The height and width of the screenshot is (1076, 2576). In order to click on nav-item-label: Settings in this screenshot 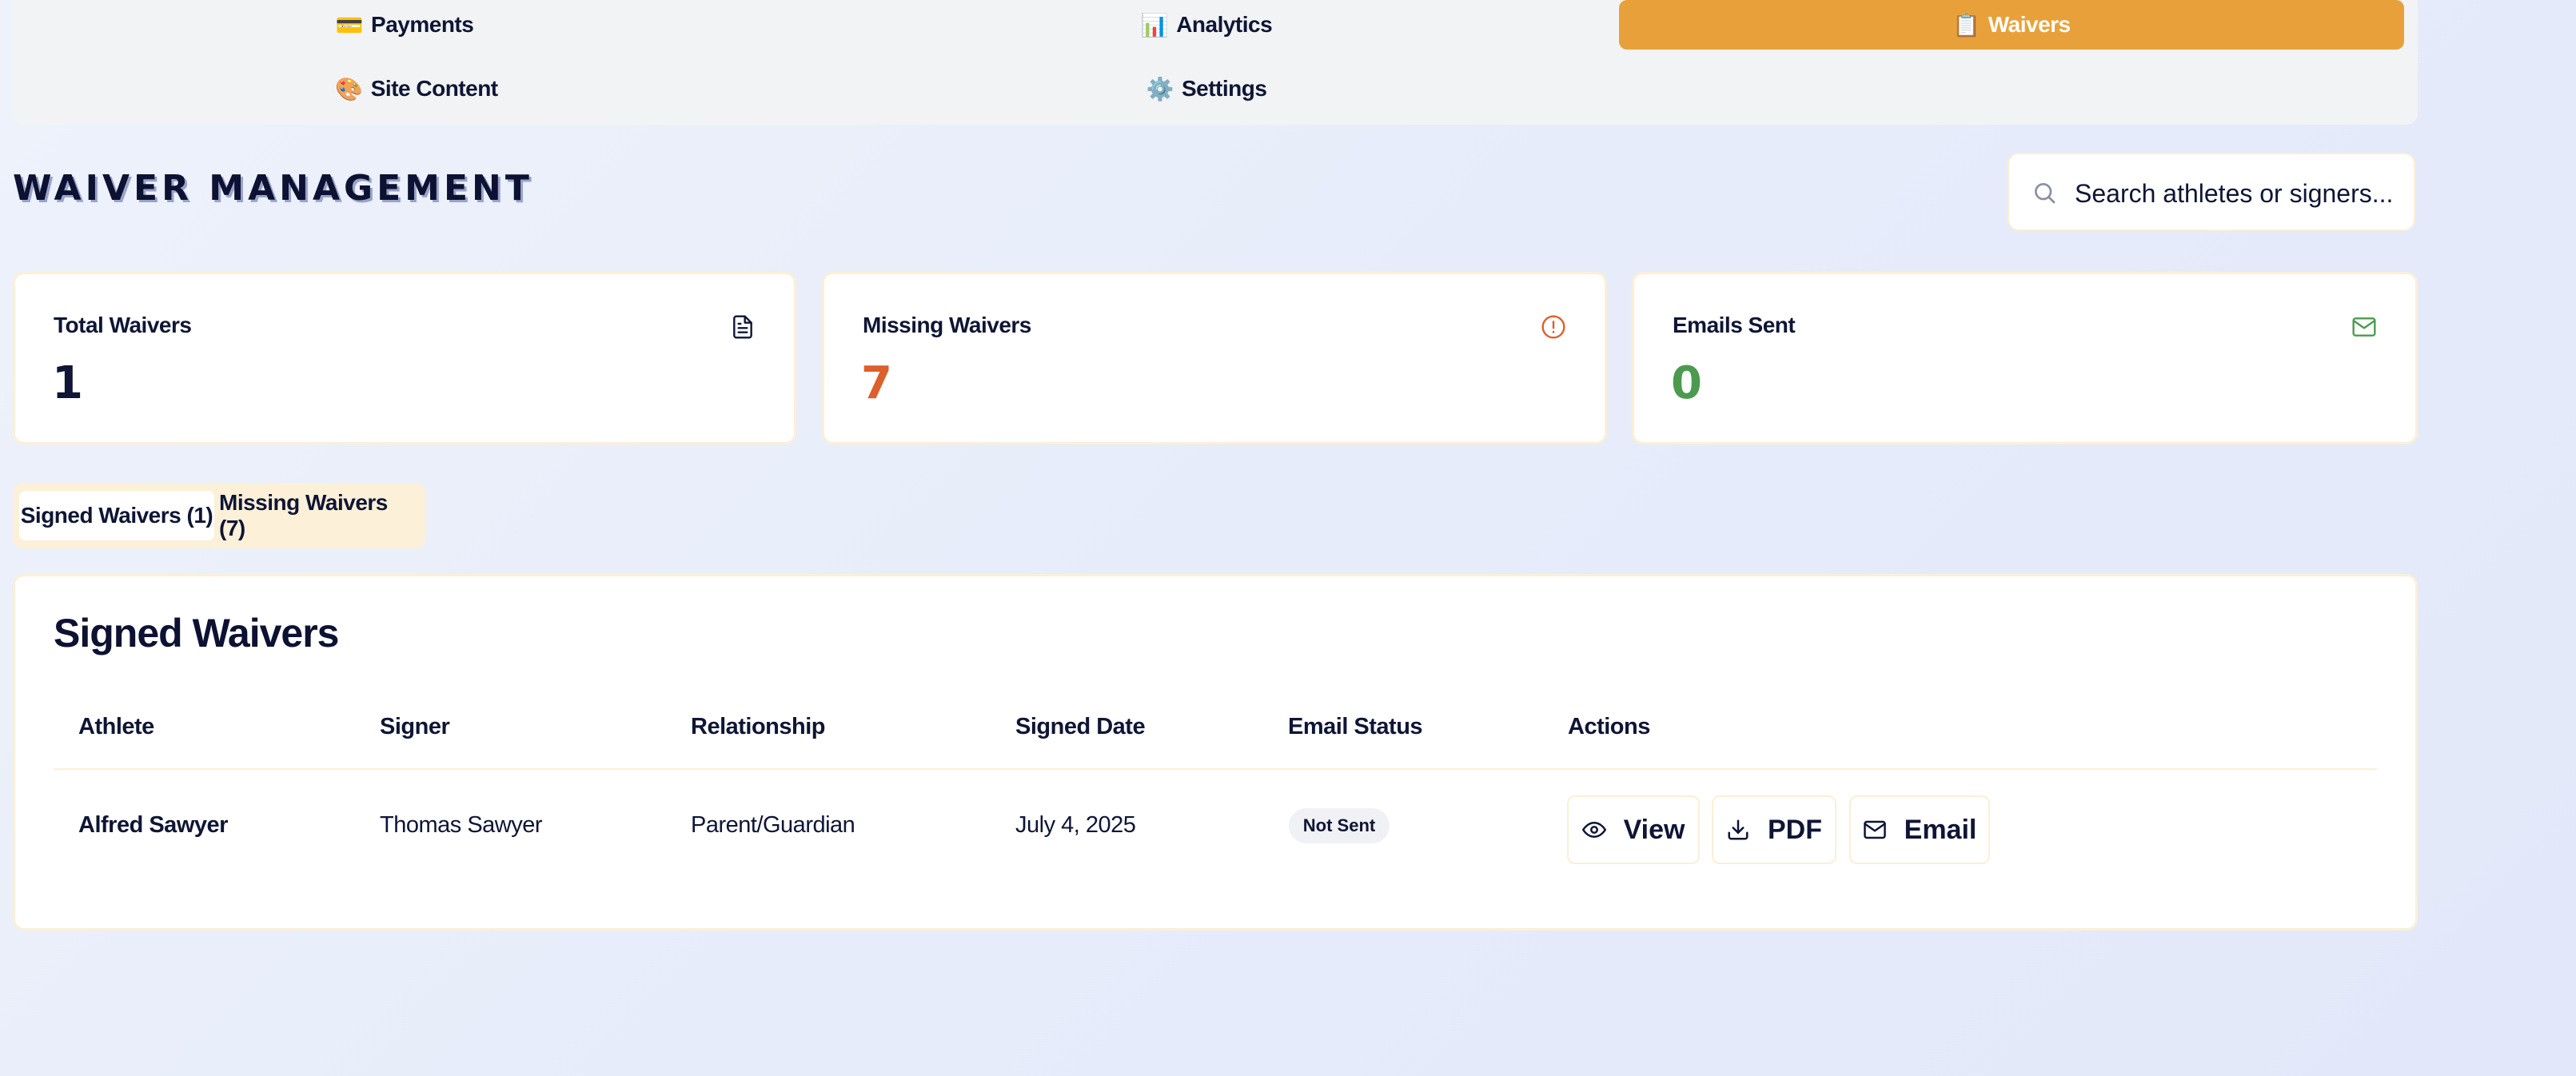, I will do `click(1224, 89)`.